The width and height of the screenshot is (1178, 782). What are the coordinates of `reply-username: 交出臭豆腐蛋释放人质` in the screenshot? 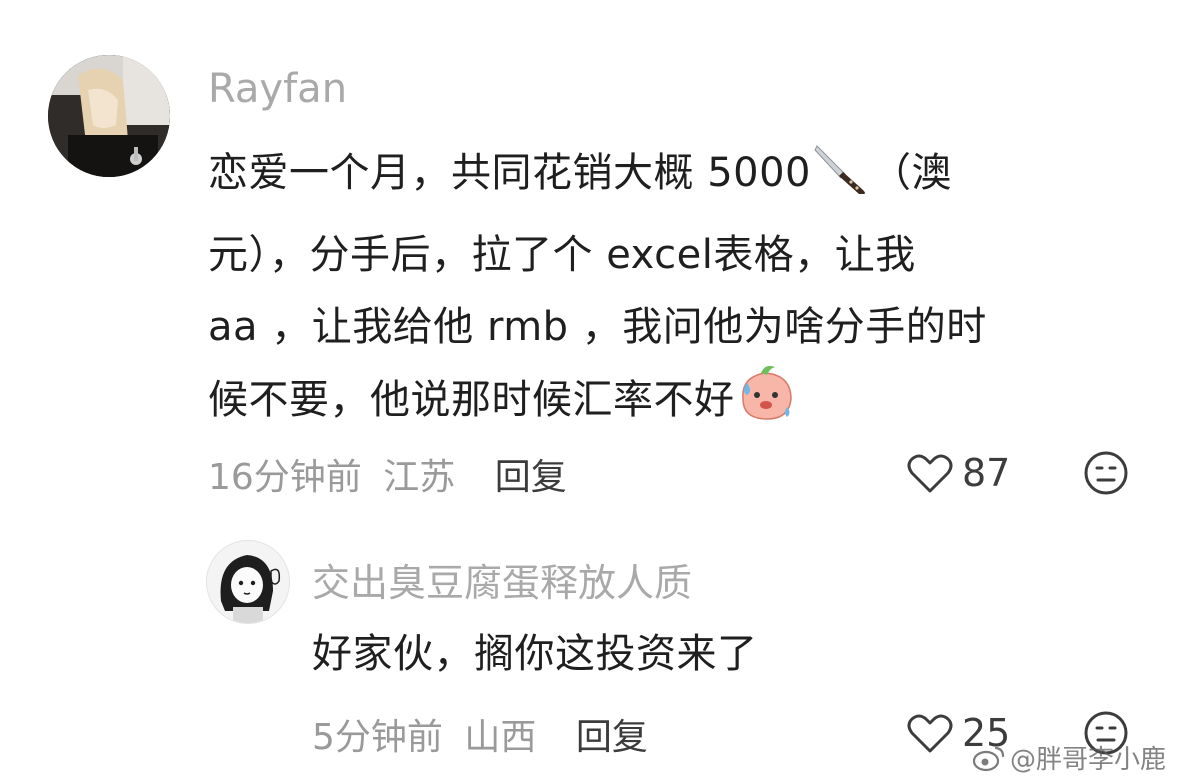 It's located at (502, 579).